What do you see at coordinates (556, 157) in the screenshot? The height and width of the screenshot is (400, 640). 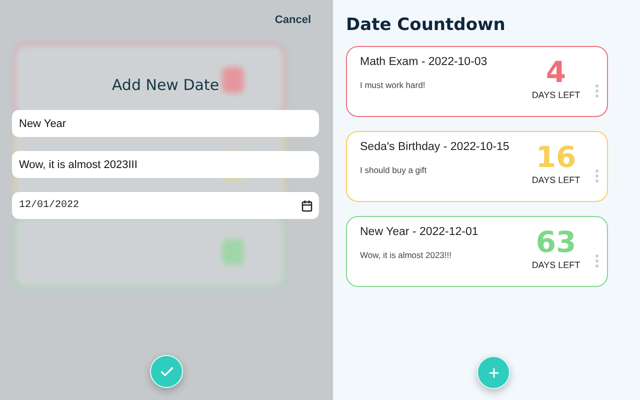 I see `days-count: 16` at bounding box center [556, 157].